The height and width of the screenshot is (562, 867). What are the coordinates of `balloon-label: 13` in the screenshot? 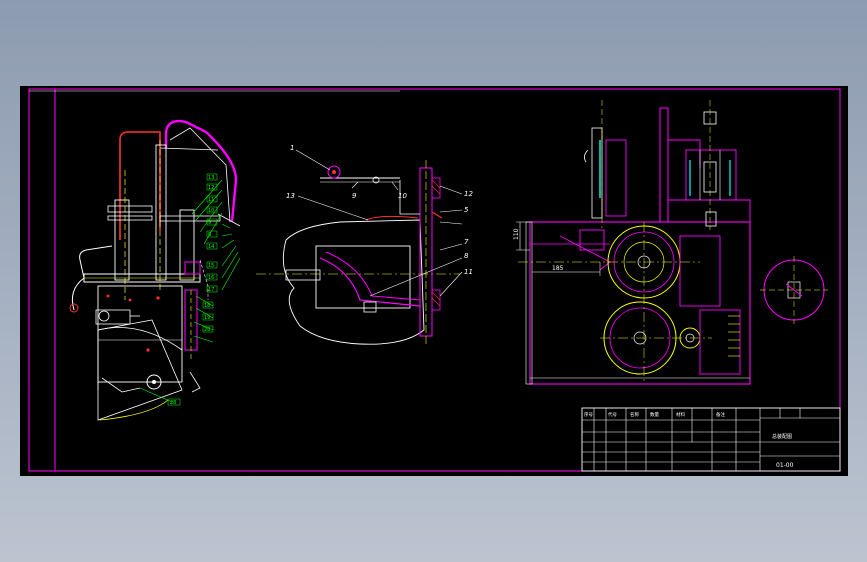 It's located at (211, 178).